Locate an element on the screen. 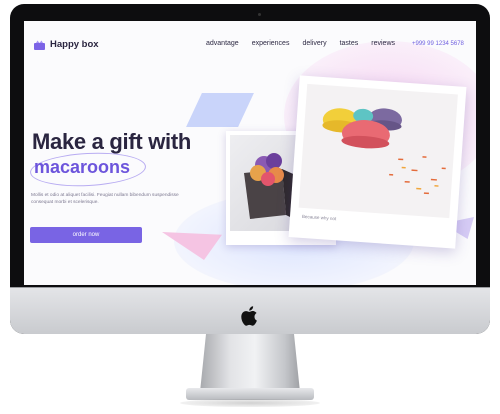 Image resolution: width=500 pixels, height=414 pixels. blue-shape is located at coordinates (220, 110).